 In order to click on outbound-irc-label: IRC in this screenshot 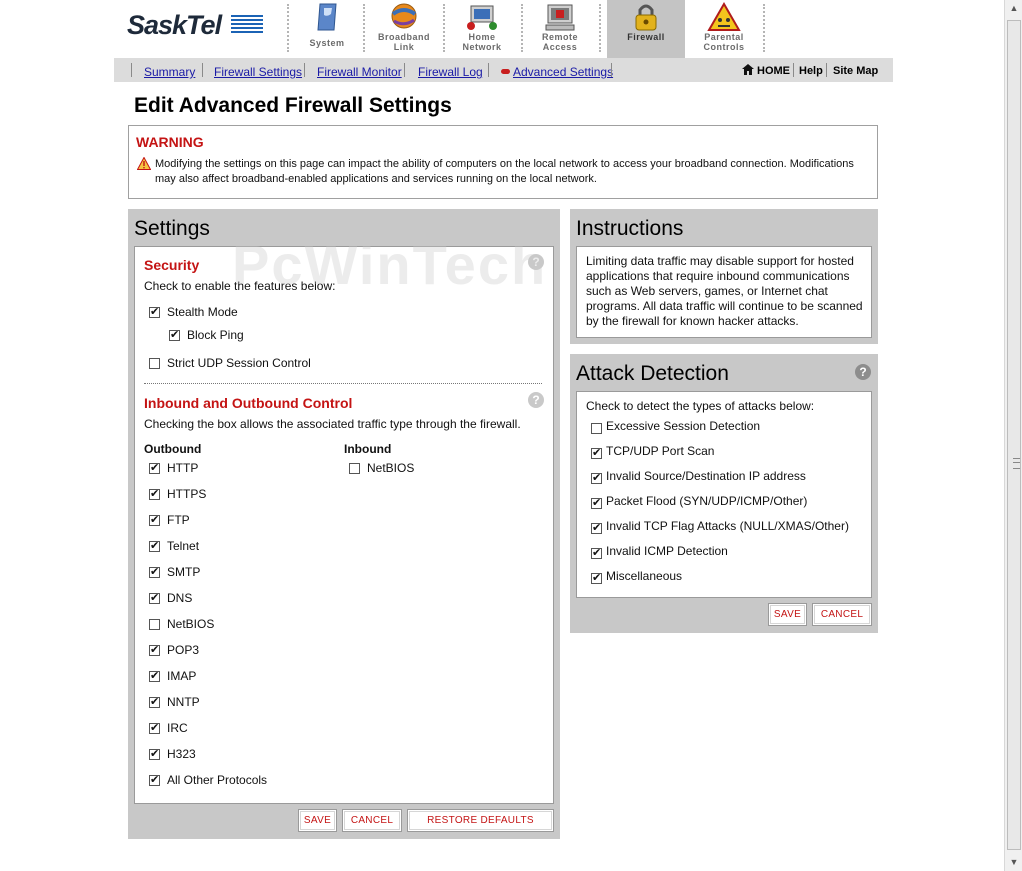, I will do `click(177, 728)`.